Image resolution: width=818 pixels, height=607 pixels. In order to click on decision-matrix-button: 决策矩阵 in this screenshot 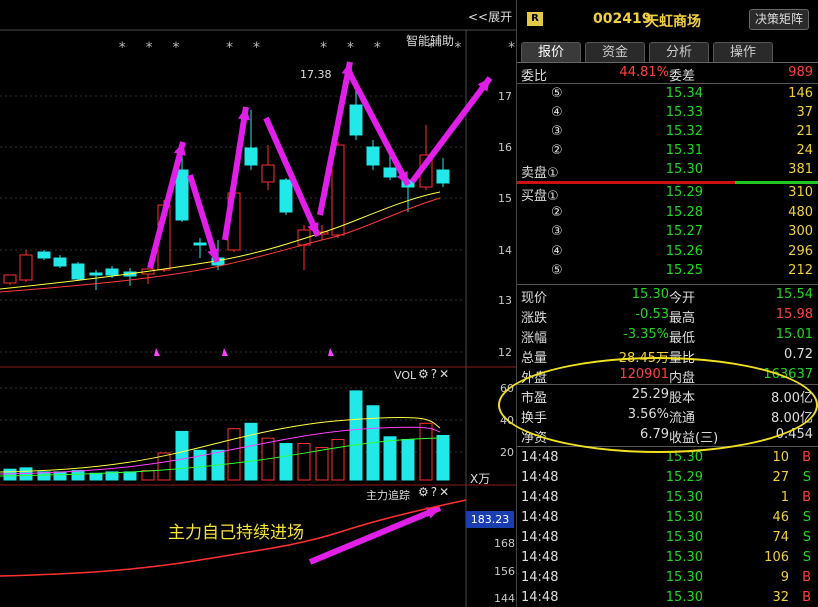, I will do `click(779, 19)`.